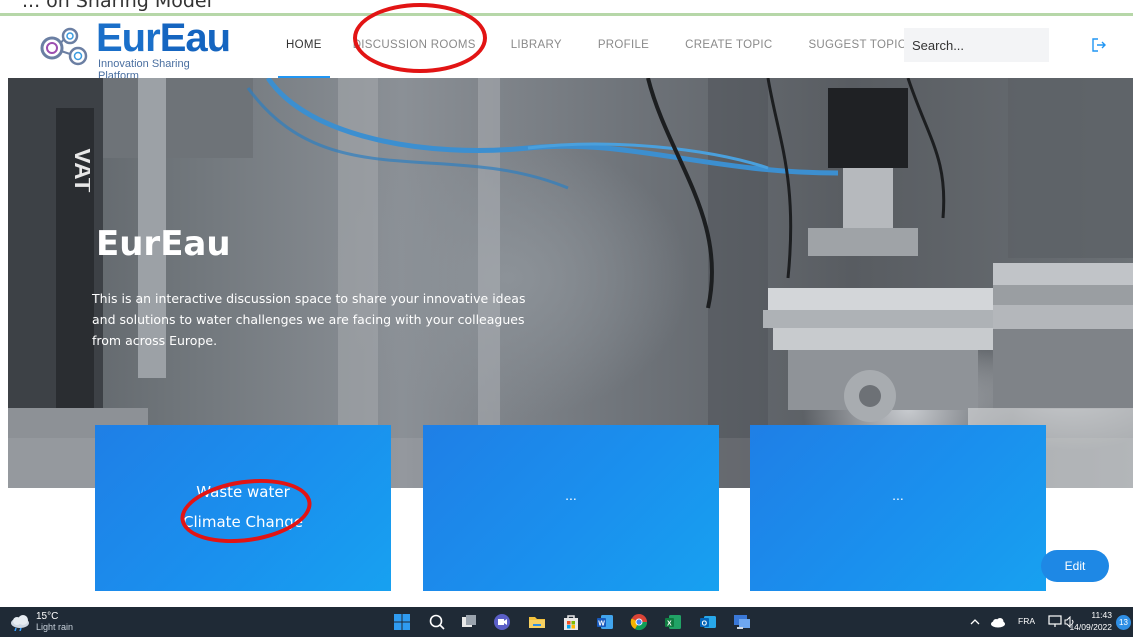 This screenshot has height=637, width=1133. What do you see at coordinates (536, 47) in the screenshot?
I see `nav-library: LIBRARY` at bounding box center [536, 47].